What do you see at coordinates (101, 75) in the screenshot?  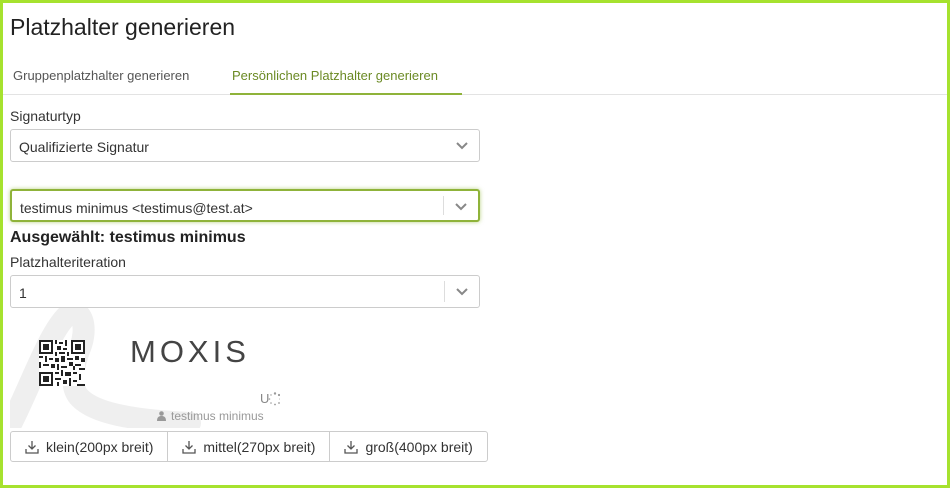 I see `tab-group-placeholder: Gruppenplatzhalter generieren` at bounding box center [101, 75].